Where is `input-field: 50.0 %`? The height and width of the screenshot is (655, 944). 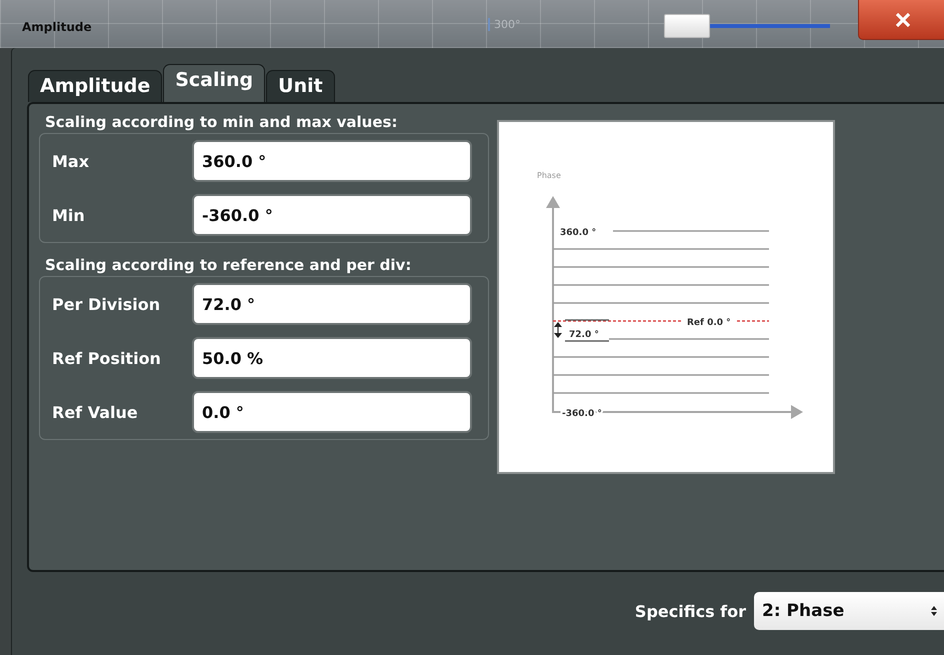
input-field: 50.0 % is located at coordinates (332, 358).